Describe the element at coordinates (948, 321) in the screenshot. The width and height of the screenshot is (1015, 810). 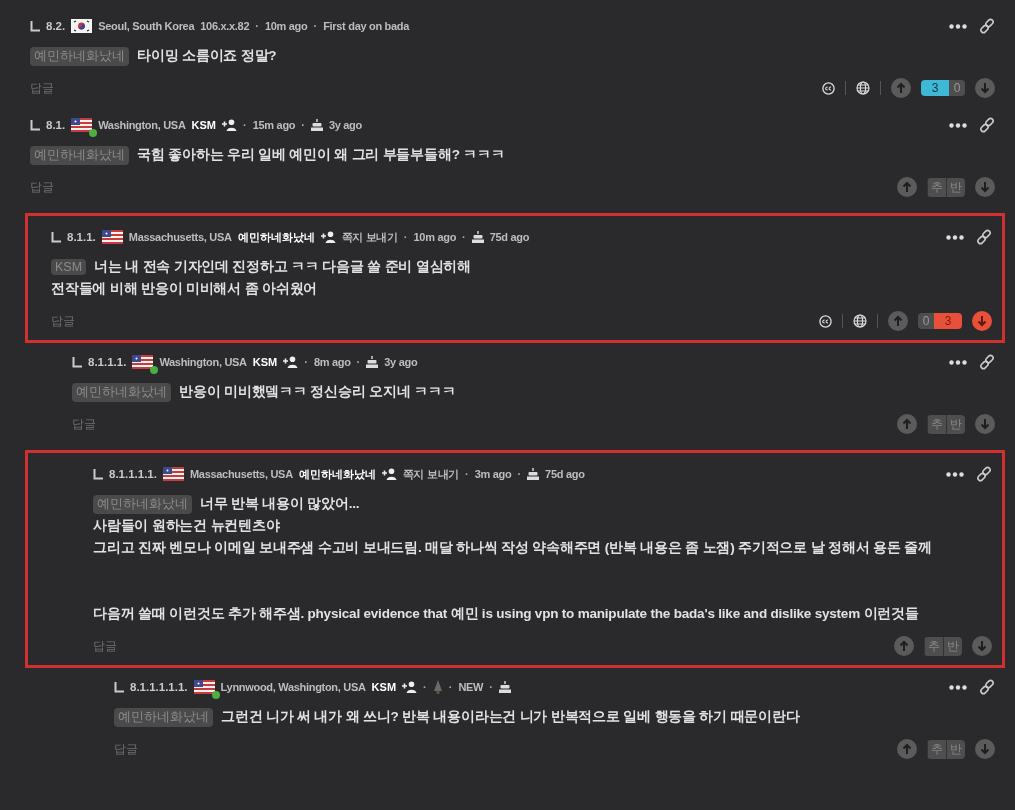
I see `downvote-count: 3` at that location.